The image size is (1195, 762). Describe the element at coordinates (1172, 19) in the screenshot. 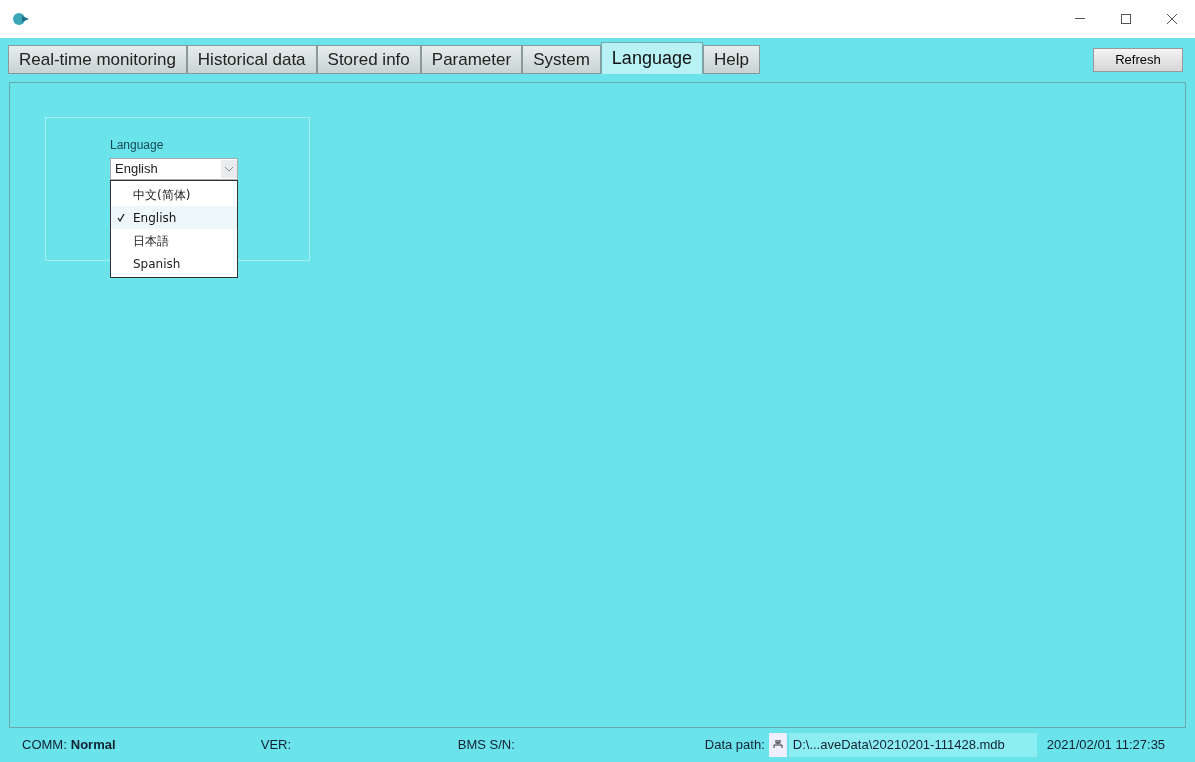

I see `close-icon` at that location.